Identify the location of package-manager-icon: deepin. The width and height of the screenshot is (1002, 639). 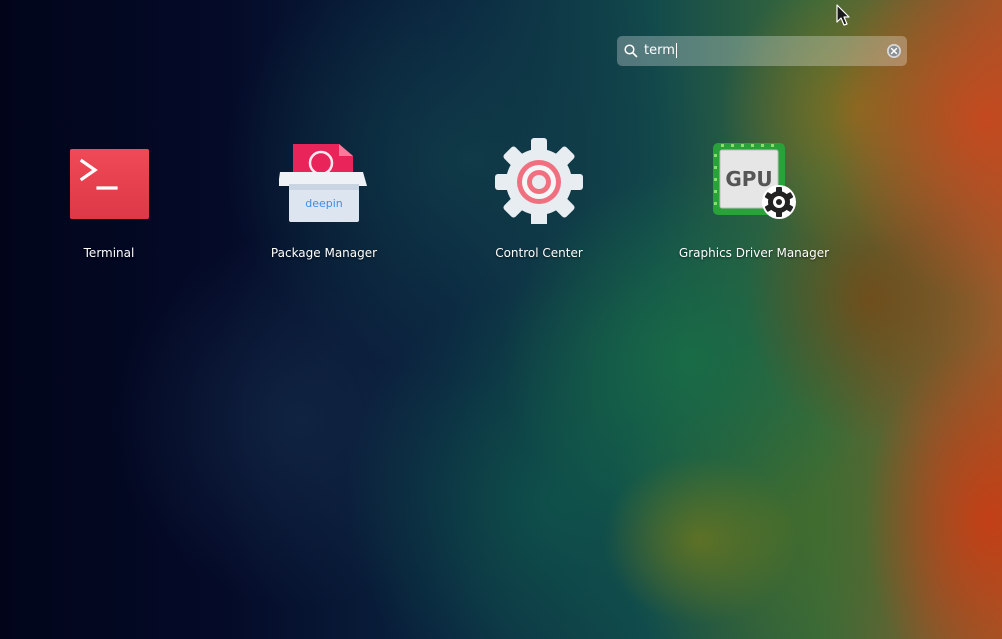
(323, 183).